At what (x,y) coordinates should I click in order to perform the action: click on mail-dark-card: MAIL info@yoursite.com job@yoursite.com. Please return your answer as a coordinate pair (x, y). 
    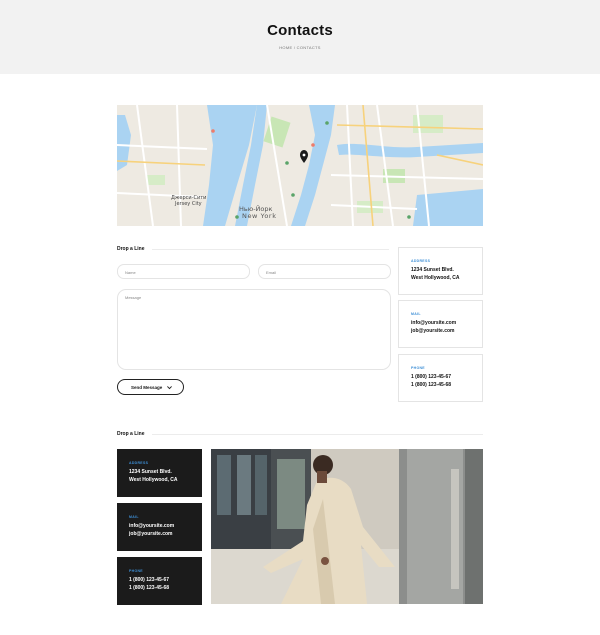
    Looking at the image, I should click on (159, 527).